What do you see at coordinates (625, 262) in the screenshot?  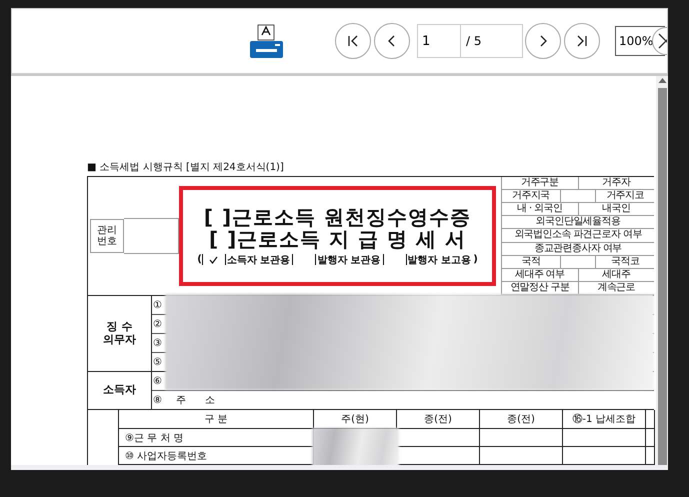 I see `info-cell-text: 국적코` at bounding box center [625, 262].